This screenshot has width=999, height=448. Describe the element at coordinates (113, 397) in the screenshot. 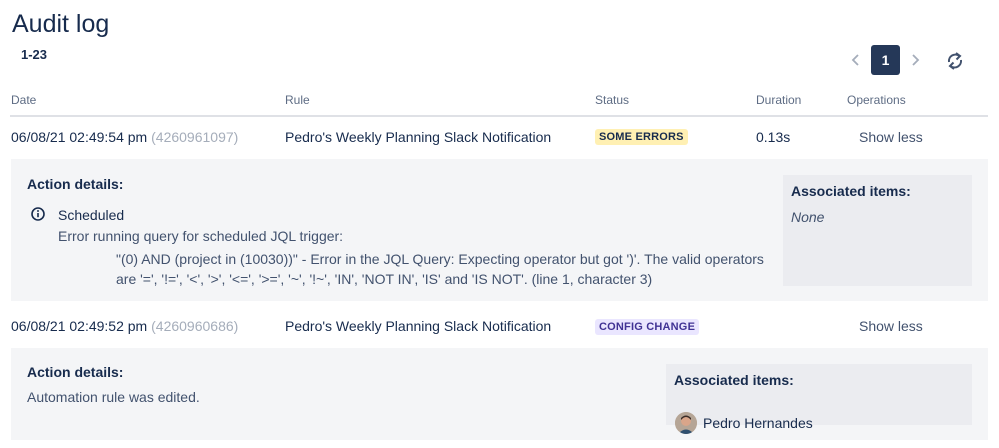

I see `action-message: Automation rule was edited.` at that location.